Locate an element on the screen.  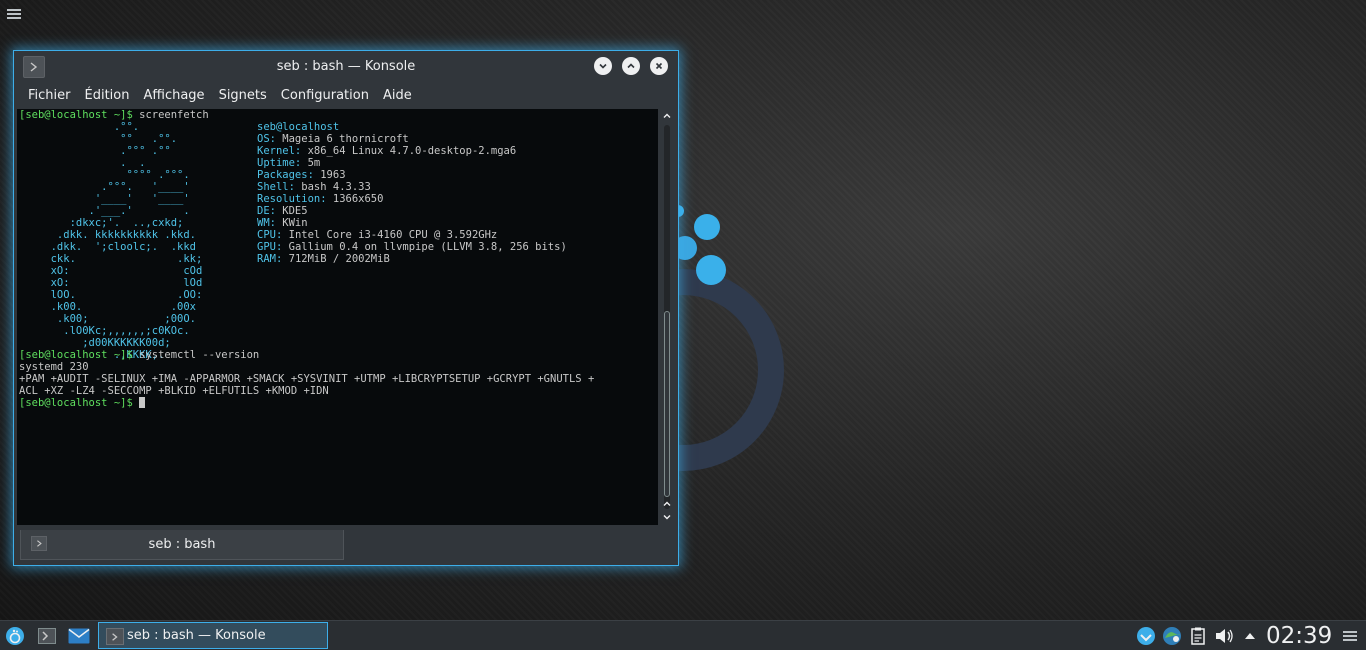
info-key: Shell: is located at coordinates (276, 187).